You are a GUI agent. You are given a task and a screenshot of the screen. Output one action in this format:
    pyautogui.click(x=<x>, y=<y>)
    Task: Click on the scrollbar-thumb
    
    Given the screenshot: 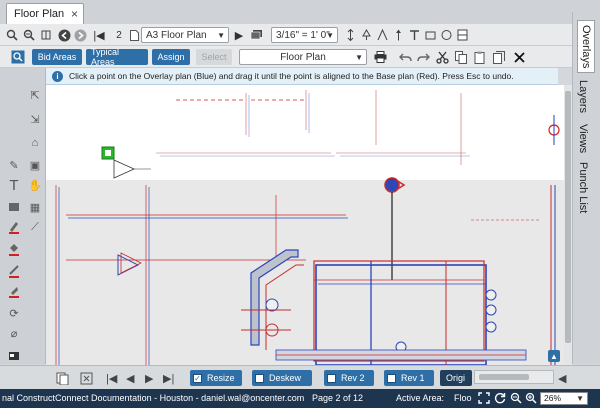 What is the action you would take?
    pyautogui.click(x=568, y=217)
    